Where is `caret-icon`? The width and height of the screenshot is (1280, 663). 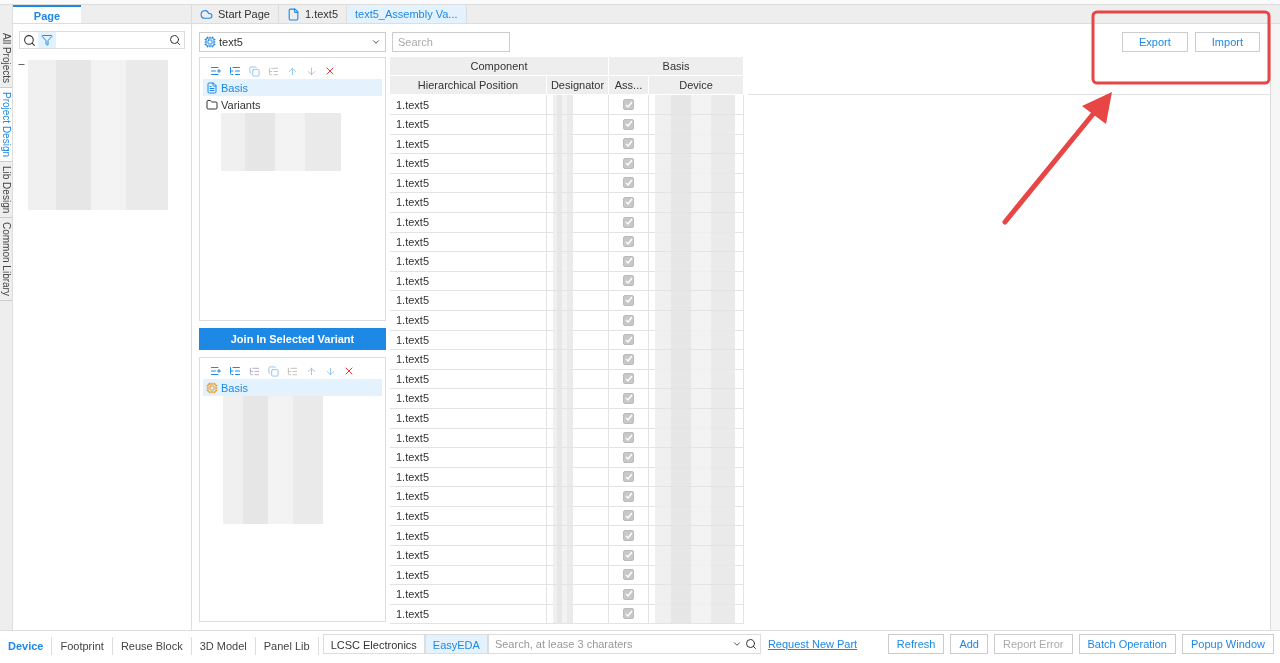
caret-icon is located at coordinates (376, 42).